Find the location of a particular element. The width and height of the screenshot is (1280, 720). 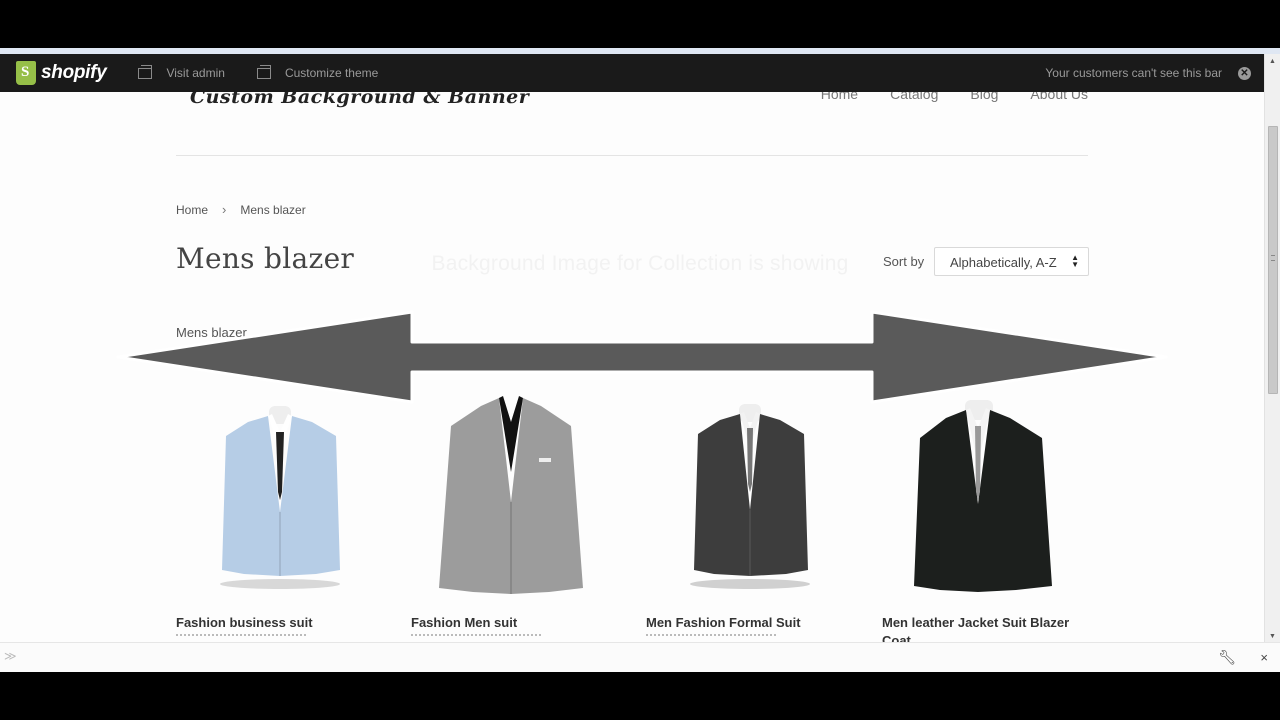

expand-icon: ≫ is located at coordinates (10, 656).